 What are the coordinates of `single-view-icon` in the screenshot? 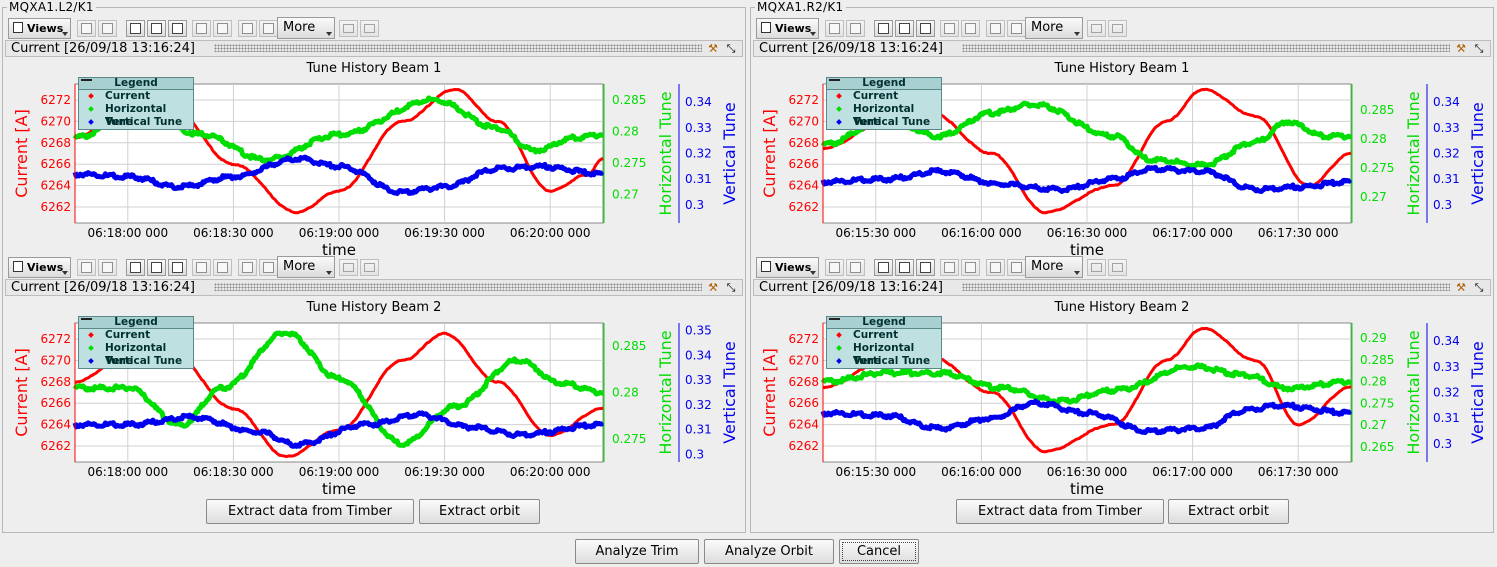 It's located at (995, 28).